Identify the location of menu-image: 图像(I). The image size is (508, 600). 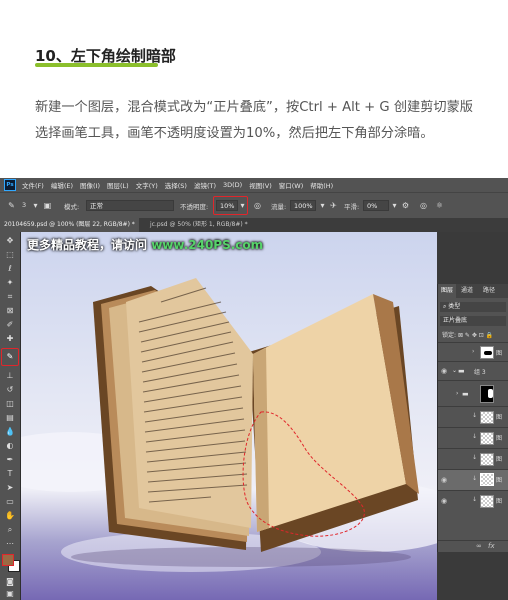
(90, 185).